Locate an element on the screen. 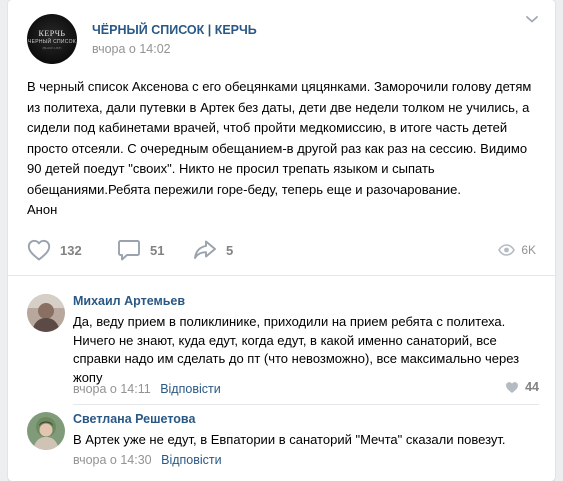 This screenshot has width=563, height=481. like-count: 132 is located at coordinates (71, 250).